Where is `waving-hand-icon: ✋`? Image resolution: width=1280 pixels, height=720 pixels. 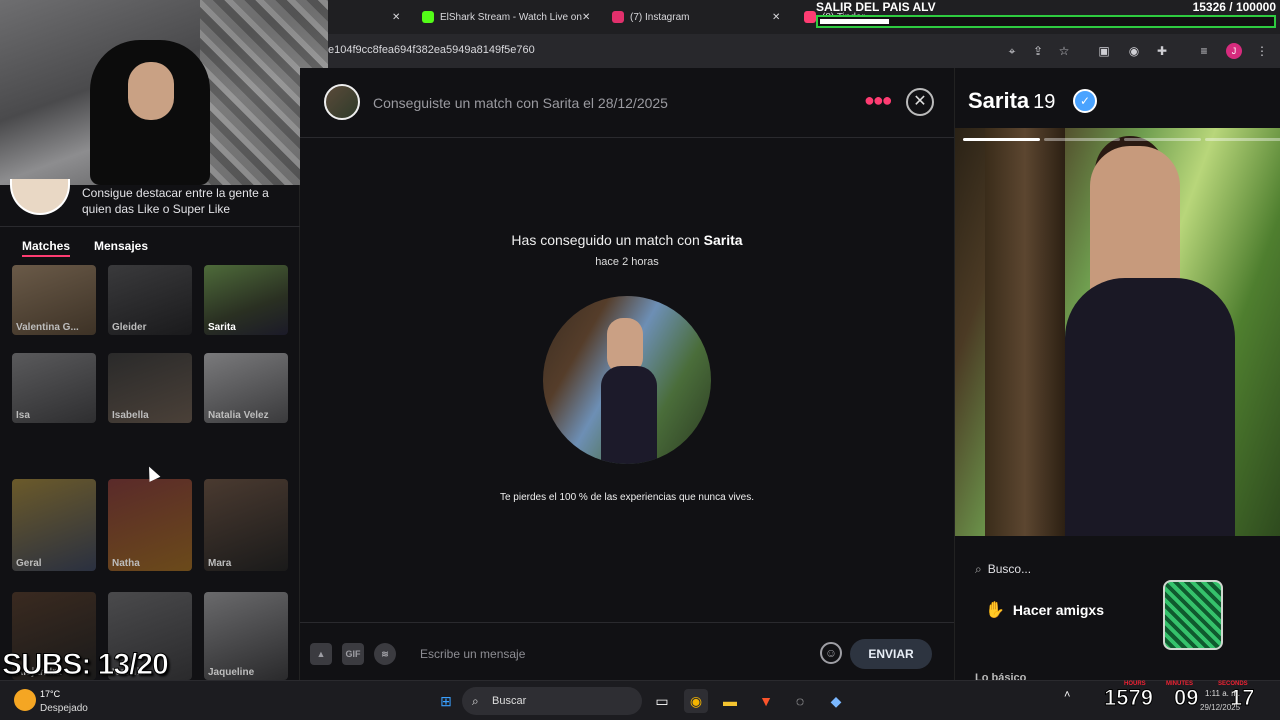 waving-hand-icon: ✋ is located at coordinates (995, 610).